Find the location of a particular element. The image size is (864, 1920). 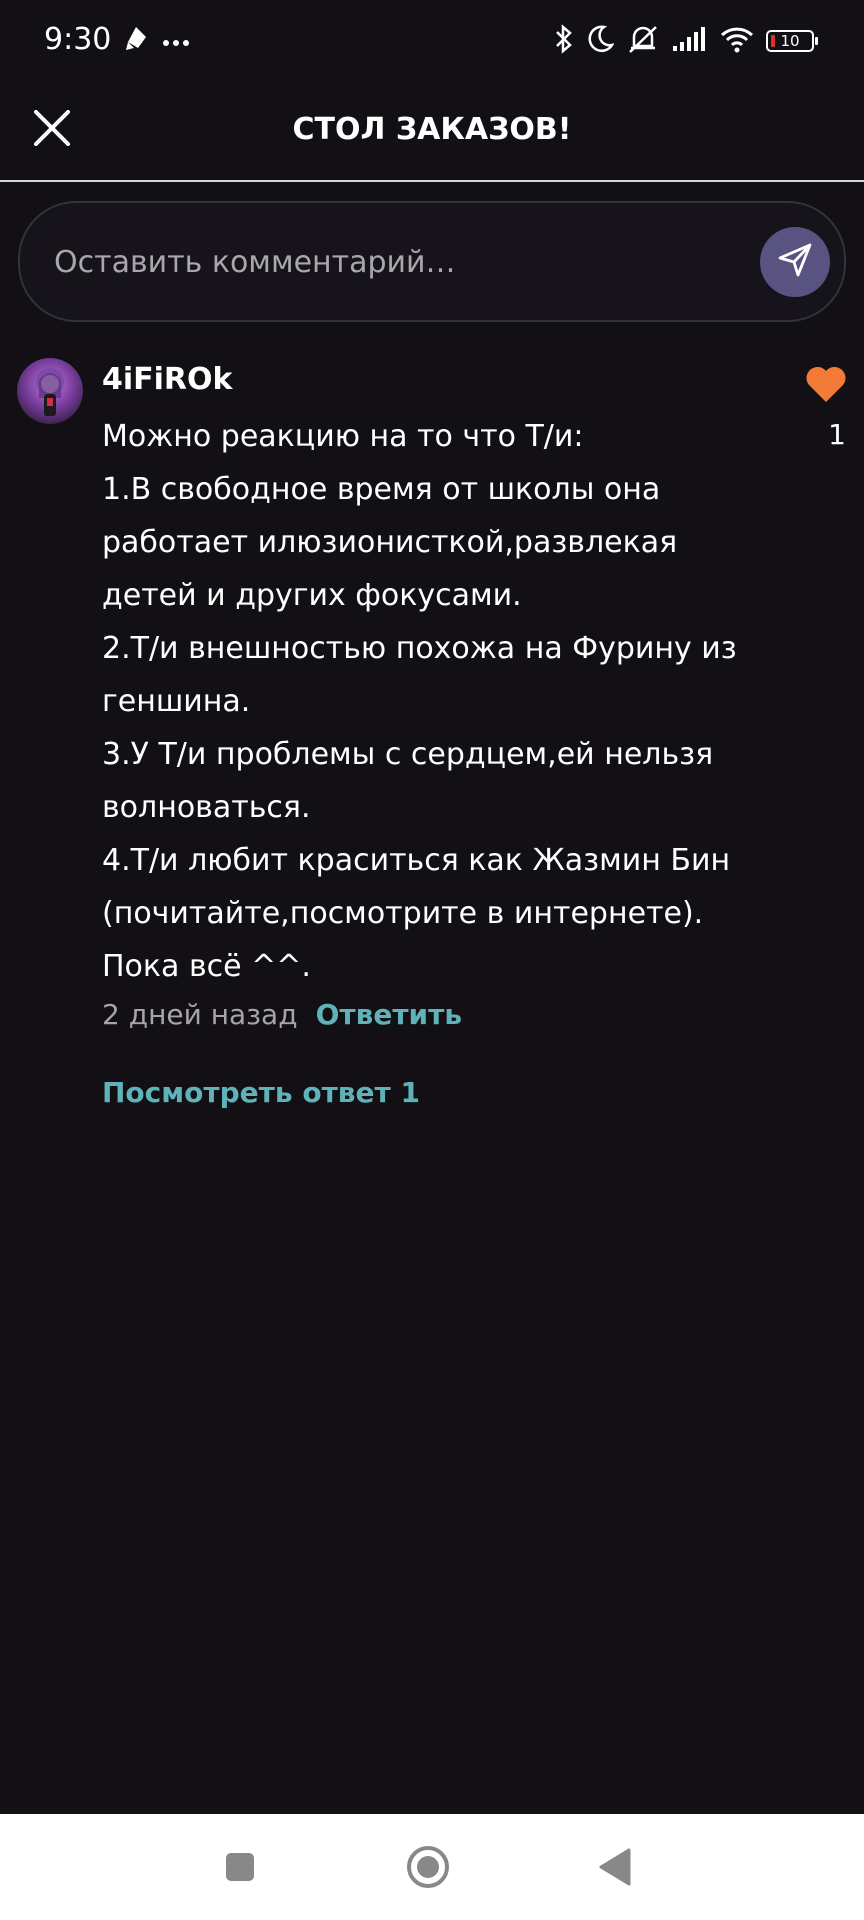

comment-timestamp: 2 дней назад is located at coordinates (200, 1014).